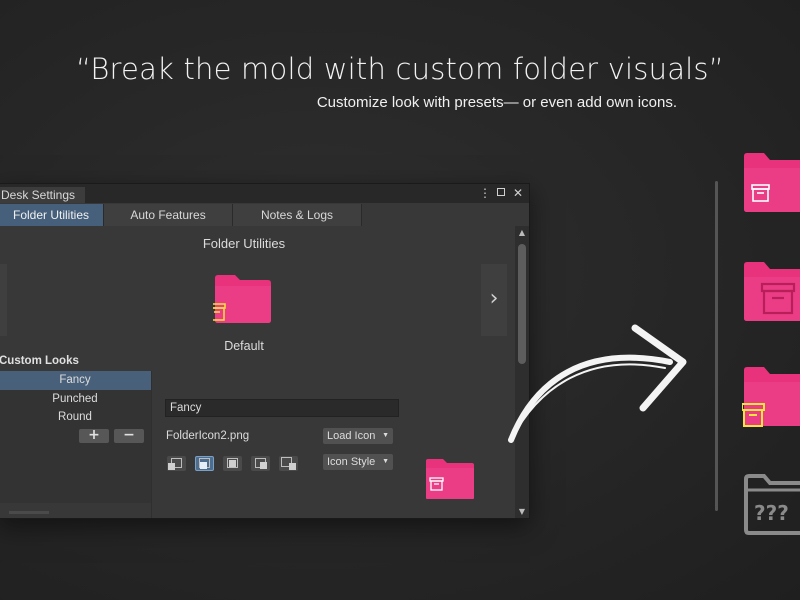  I want to click on chevron-right-icon: ›, so click(494, 298).